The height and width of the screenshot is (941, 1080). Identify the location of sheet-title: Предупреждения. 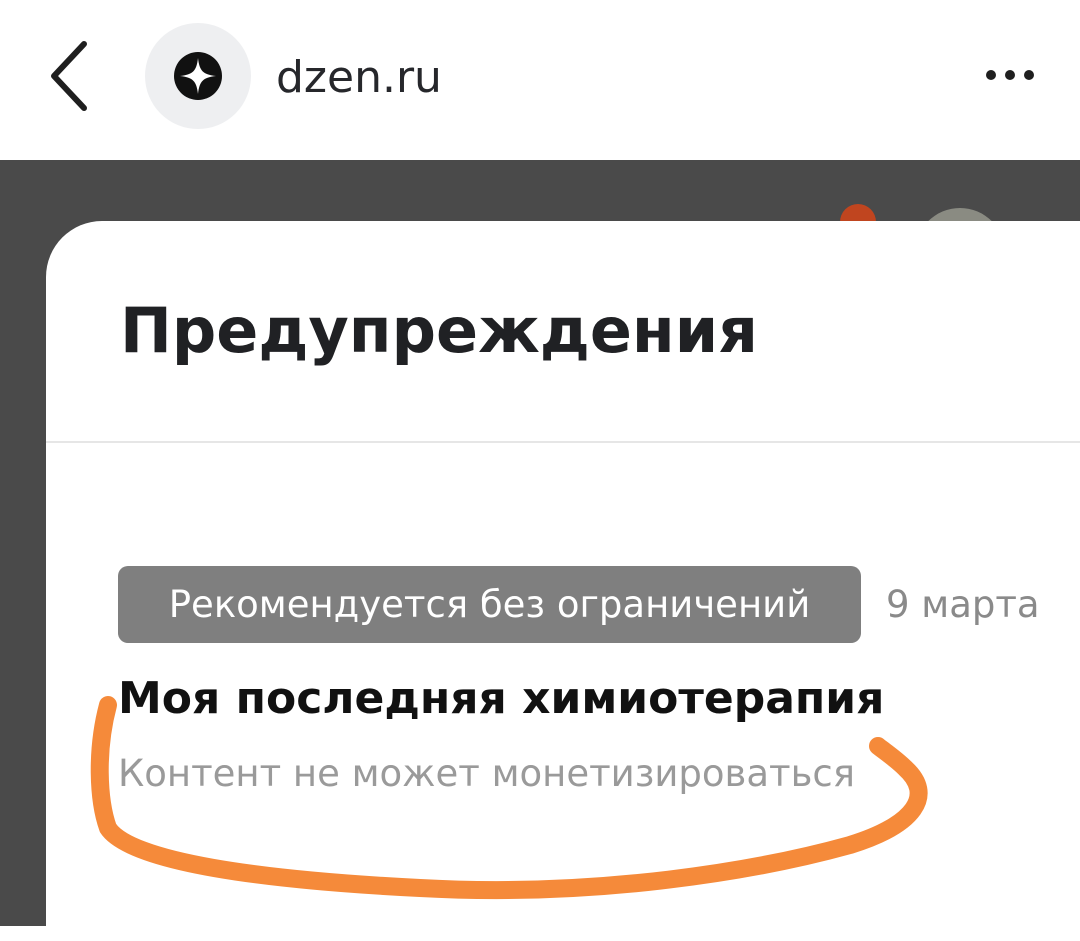
(439, 330).